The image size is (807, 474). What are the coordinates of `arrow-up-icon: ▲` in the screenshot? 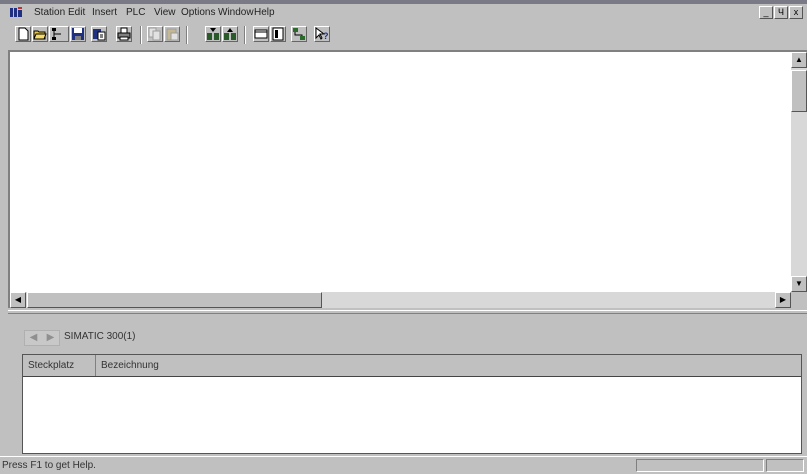 It's located at (799, 59).